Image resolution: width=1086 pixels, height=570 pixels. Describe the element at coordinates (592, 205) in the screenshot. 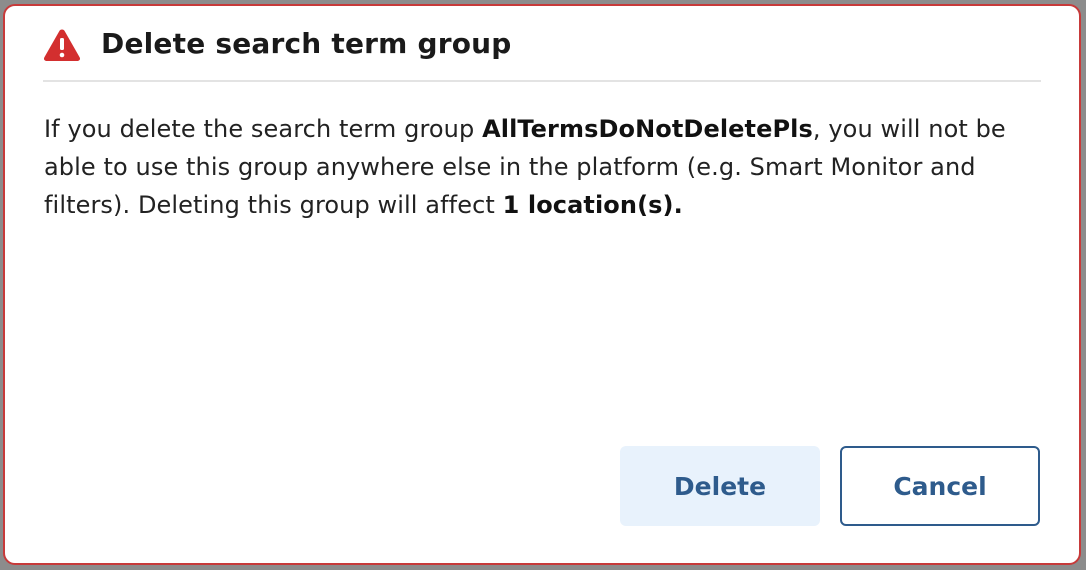

I see `affected-locations-count: 1 location(s).` at that location.